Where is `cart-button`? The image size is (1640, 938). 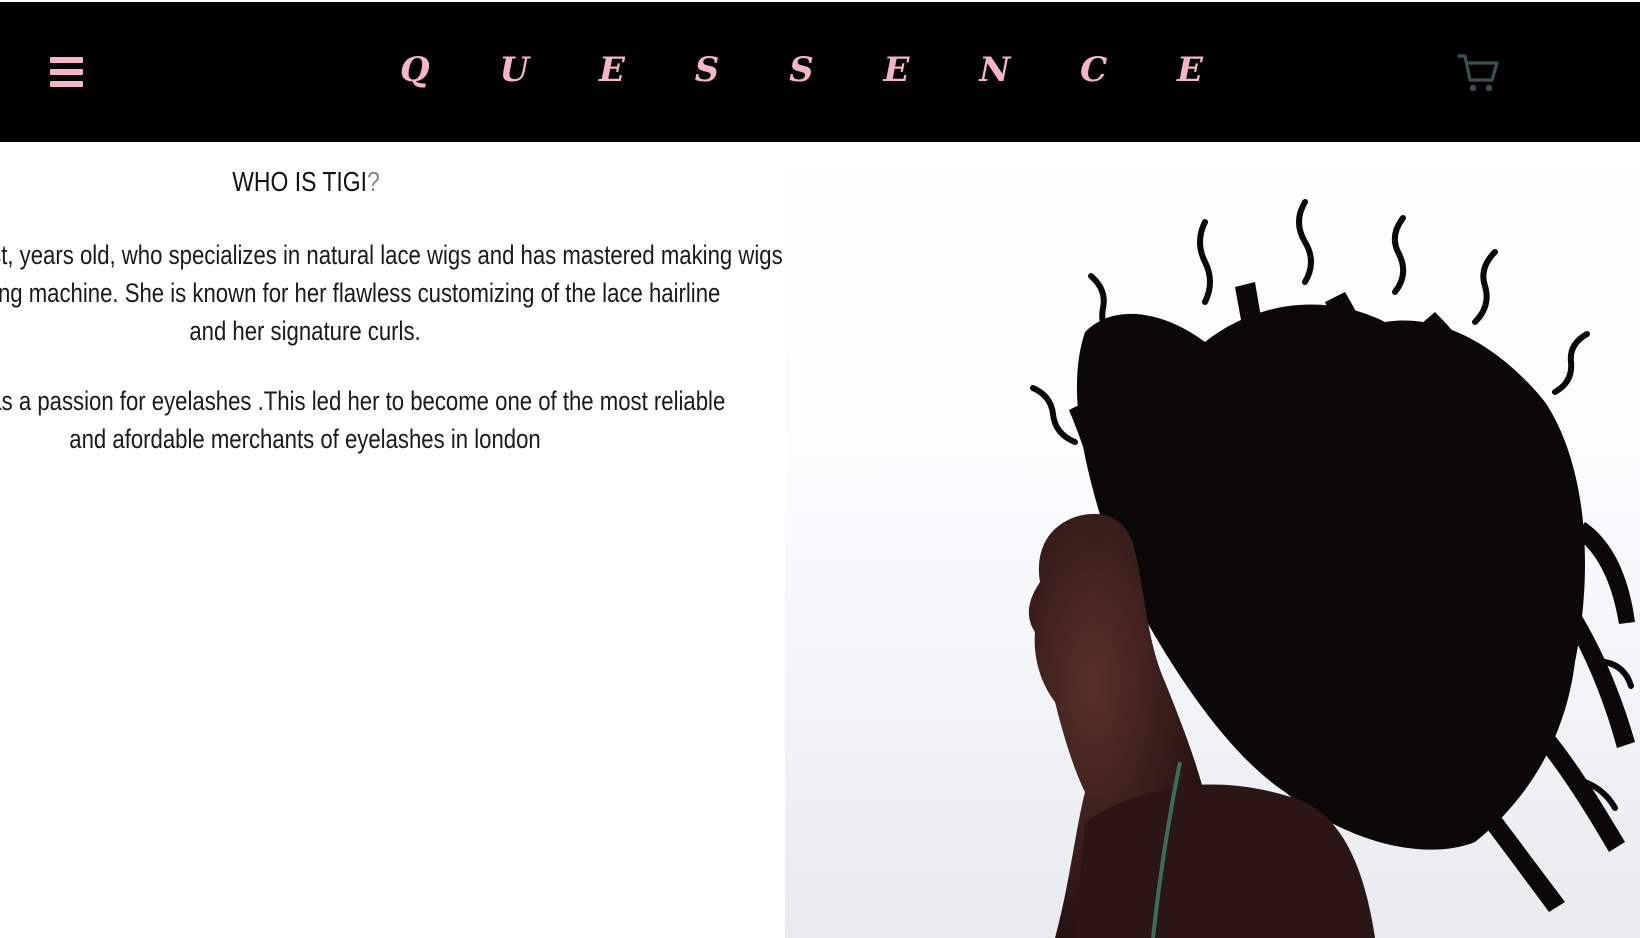 cart-button is located at coordinates (1479, 74).